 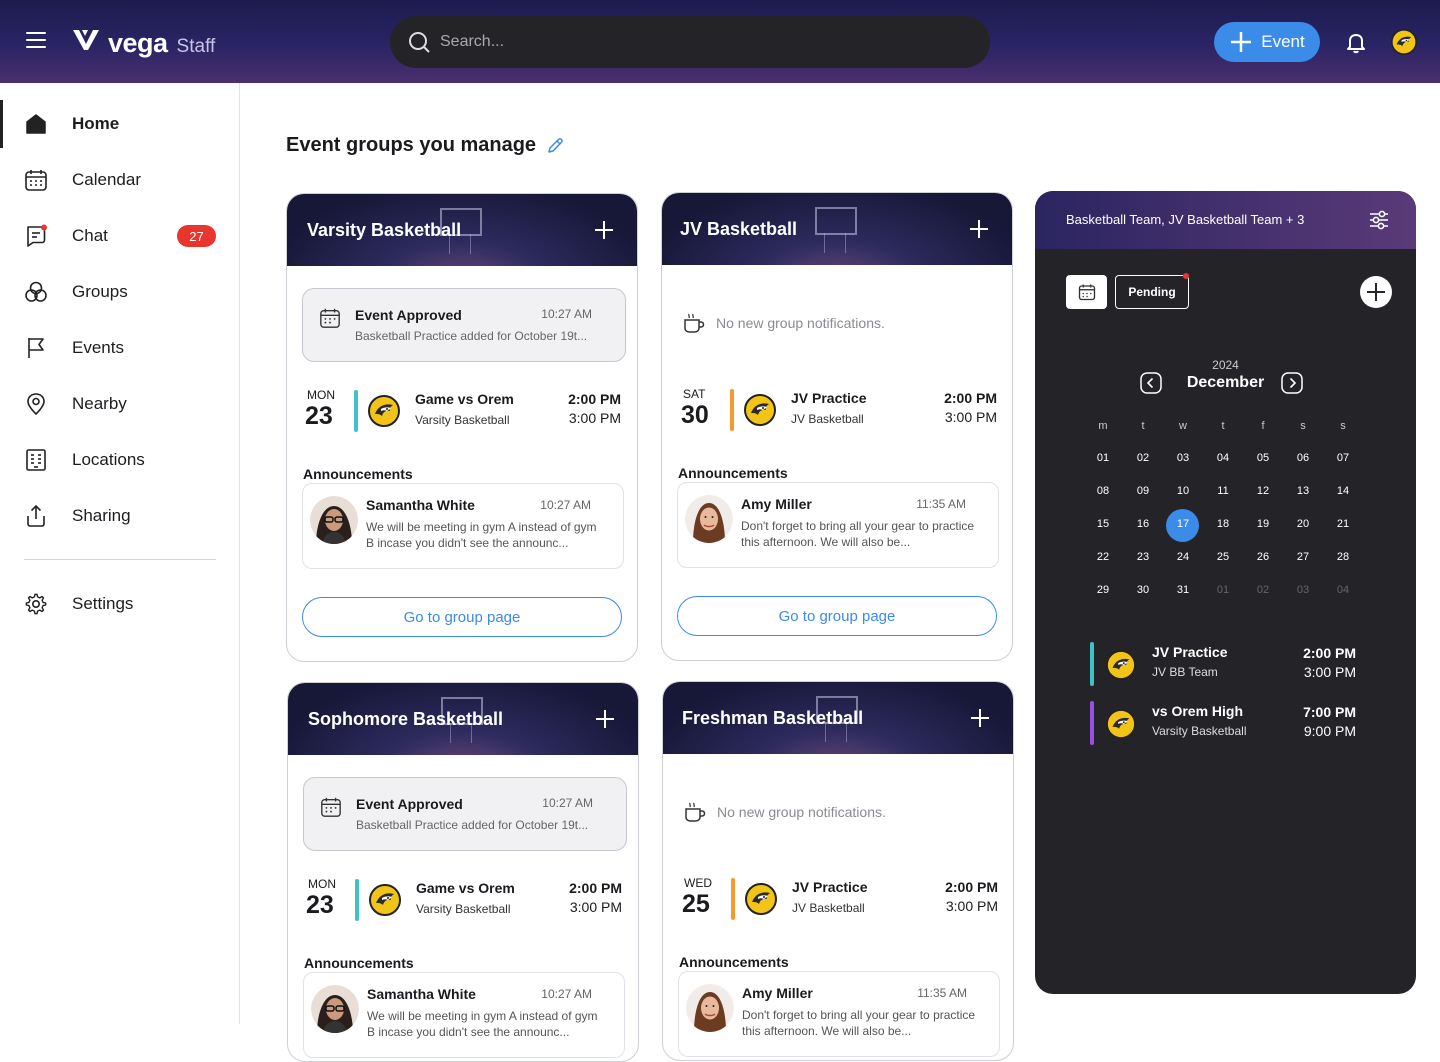 What do you see at coordinates (1263, 468) in the screenshot?
I see `calendar-day: 05` at bounding box center [1263, 468].